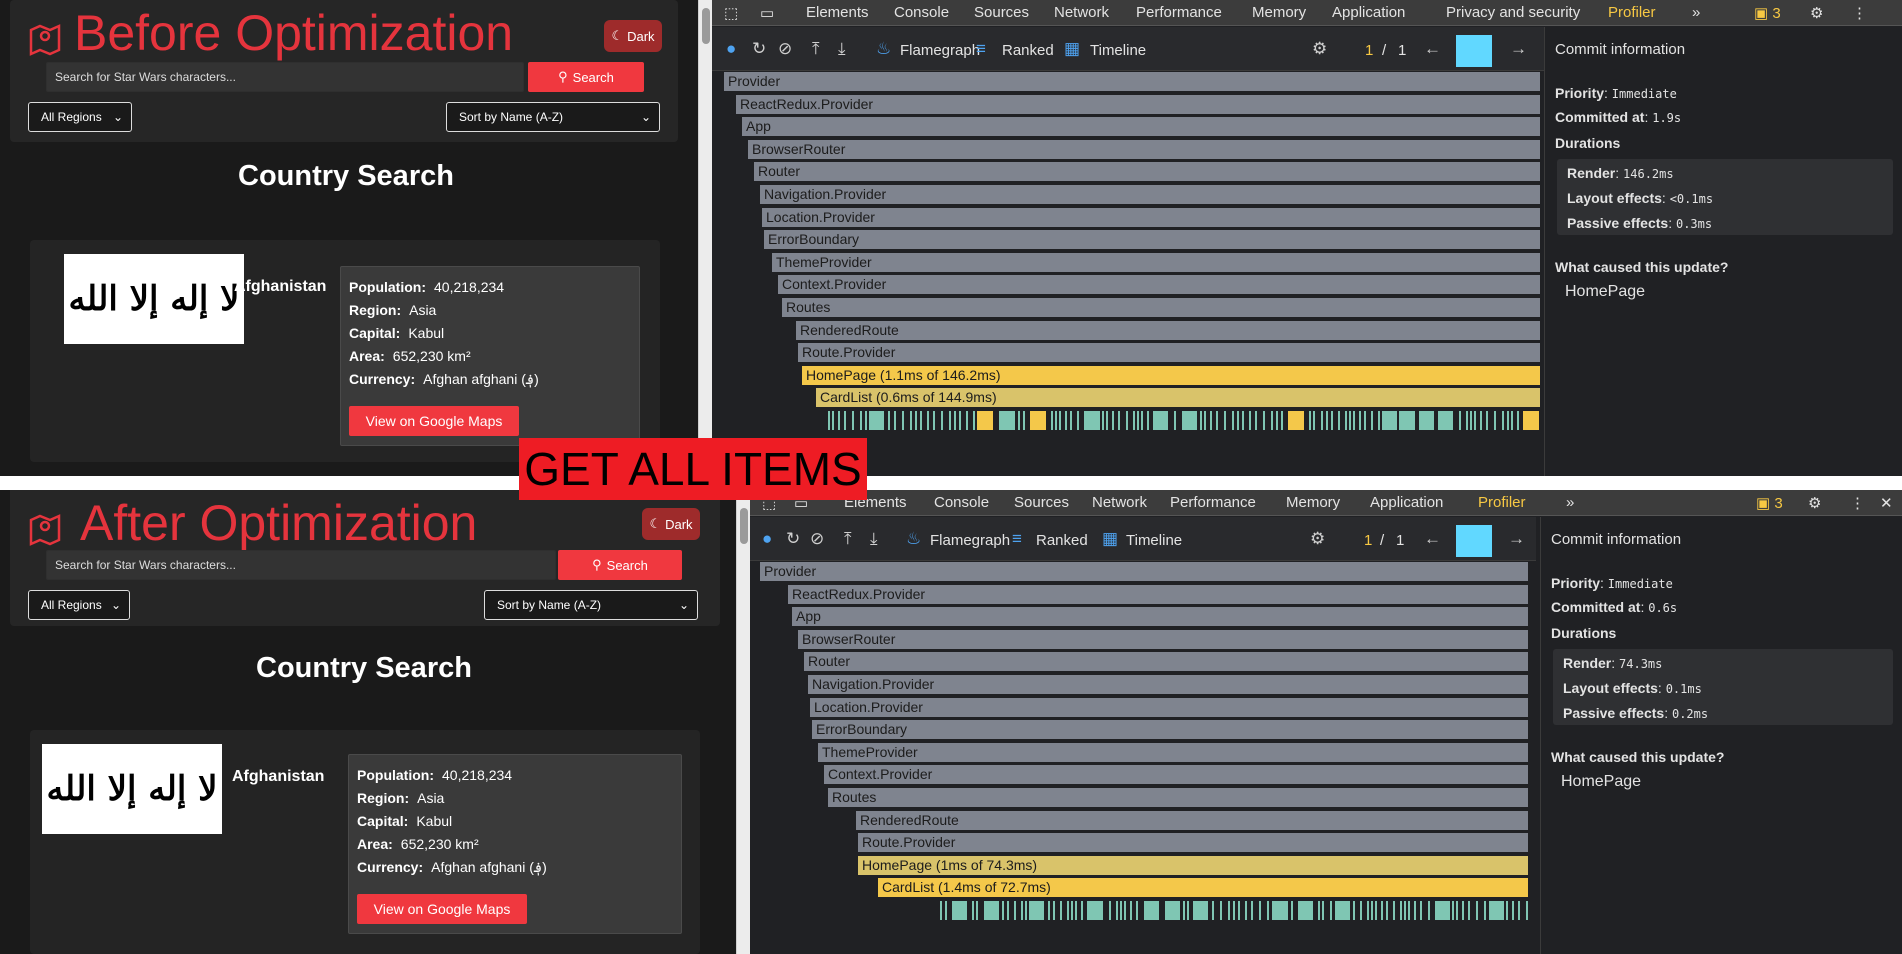 The width and height of the screenshot is (1902, 954). What do you see at coordinates (1319, 49) in the screenshot?
I see `profiler-settings-icon: ⚙` at bounding box center [1319, 49].